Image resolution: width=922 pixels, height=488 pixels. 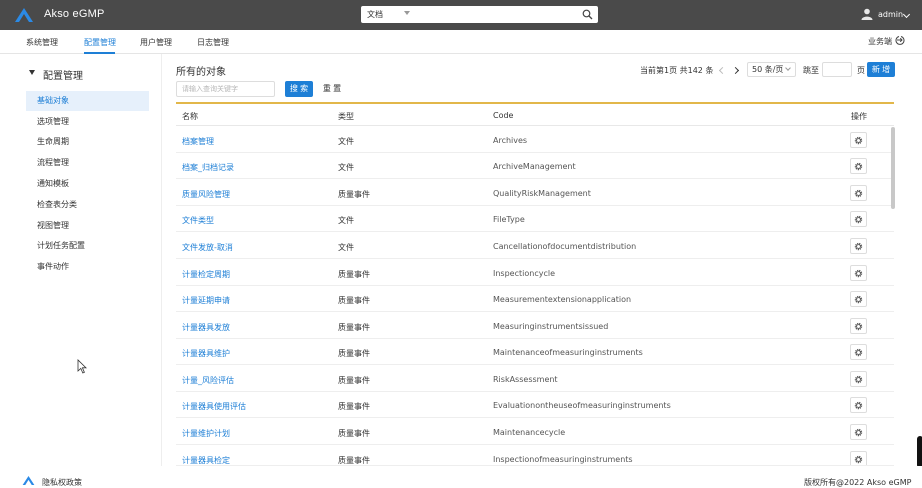 I want to click on main-nav: 系统管理 配置管理 用户管理 日志管理 业务端, so click(x=461, y=42).